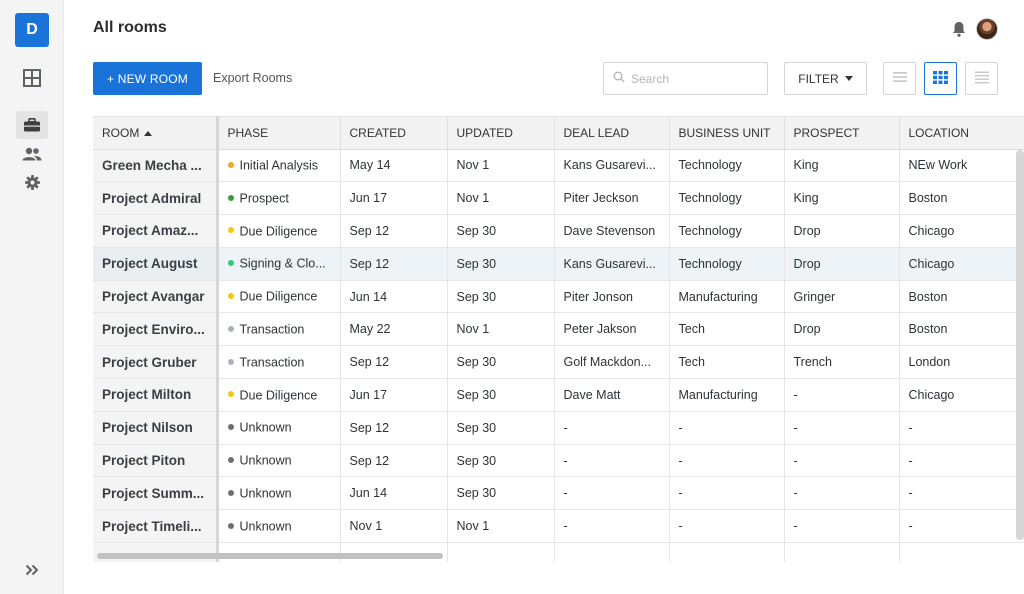  What do you see at coordinates (961, 395) in the screenshot?
I see `location-cell: Chicago` at bounding box center [961, 395].